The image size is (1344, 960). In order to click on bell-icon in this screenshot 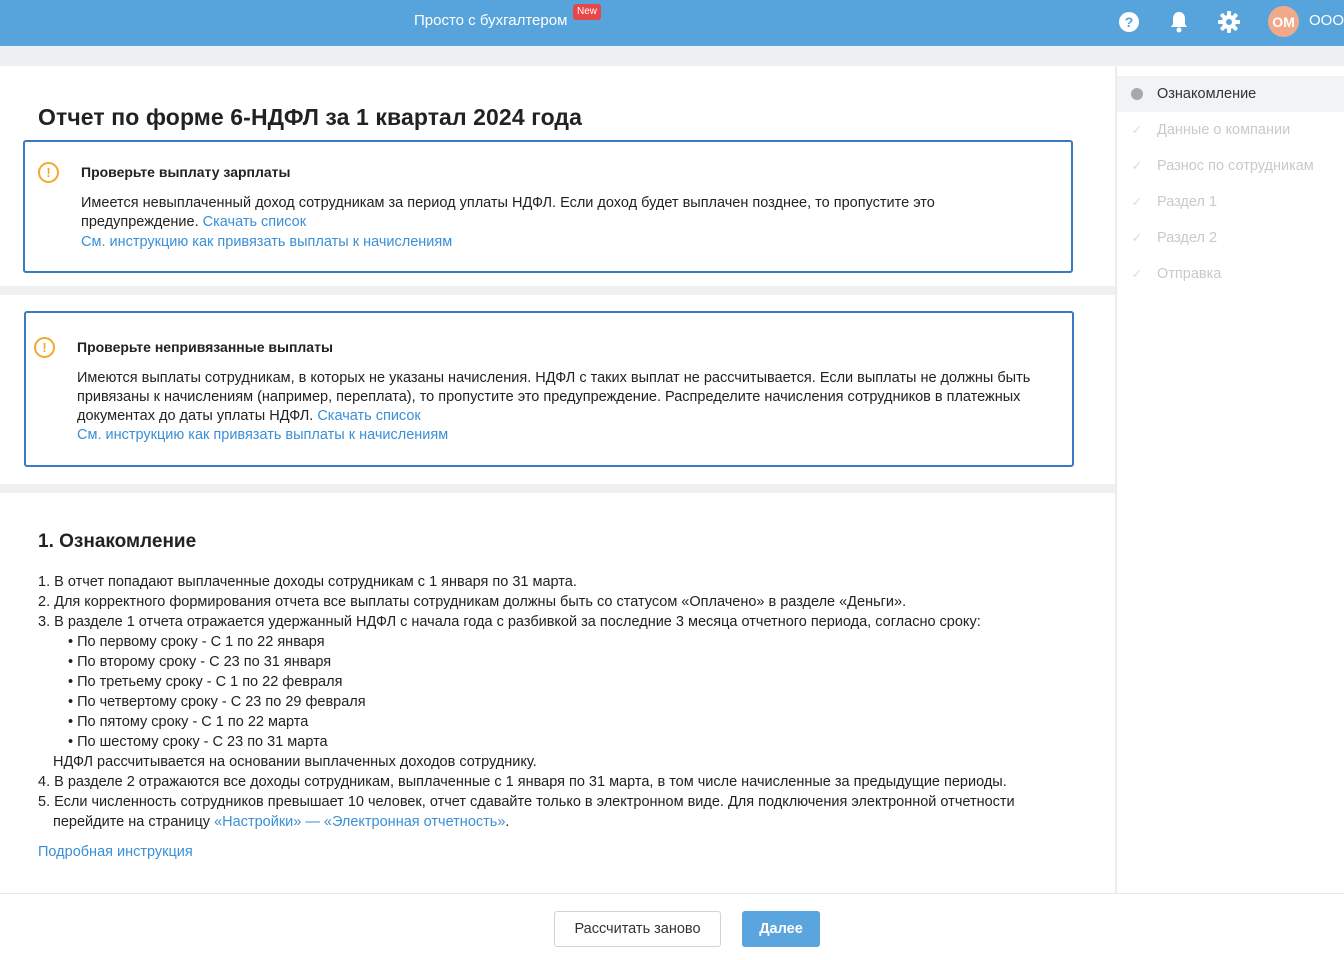, I will do `click(1179, 22)`.